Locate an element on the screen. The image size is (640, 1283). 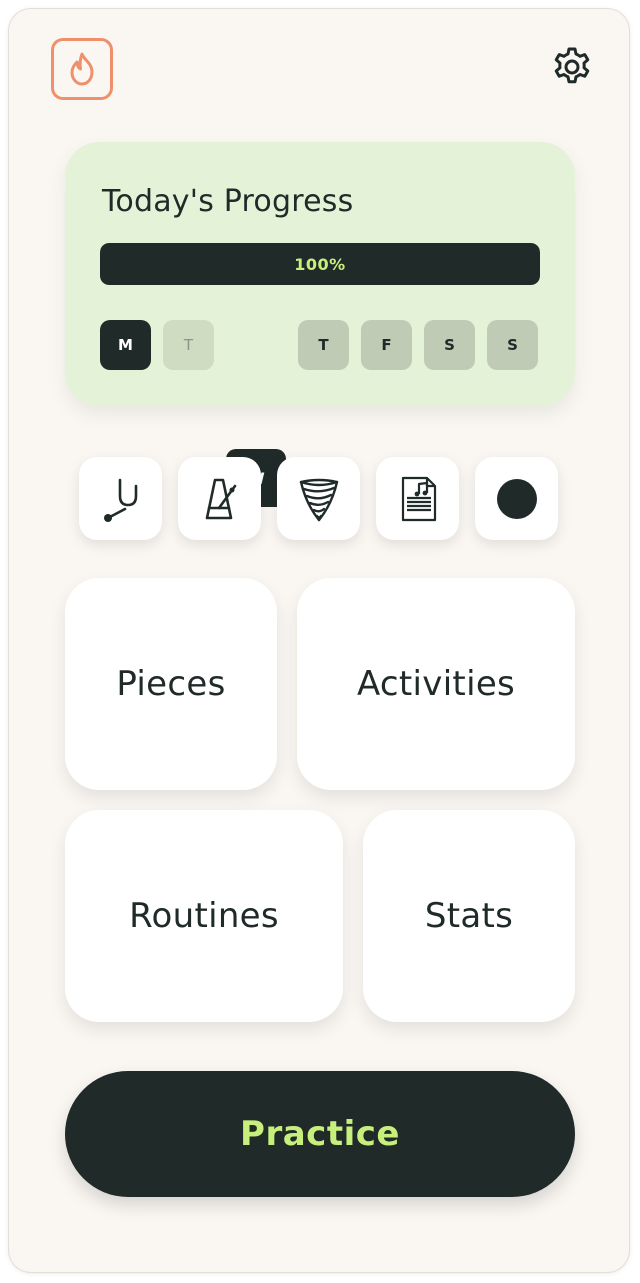
record-icon is located at coordinates (516, 498).